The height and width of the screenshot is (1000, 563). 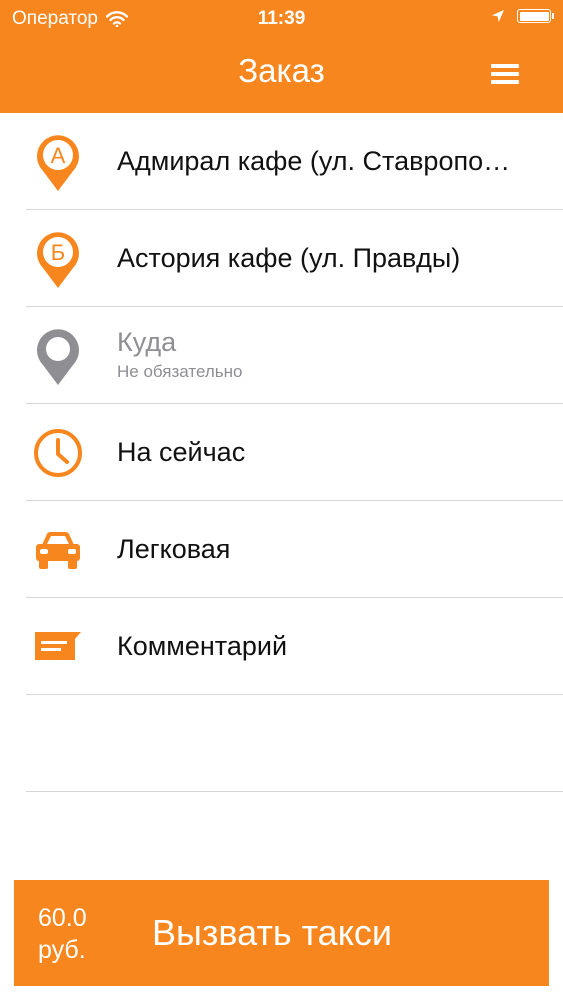 What do you see at coordinates (62, 918) in the screenshot?
I see `price-value: 60.0` at bounding box center [62, 918].